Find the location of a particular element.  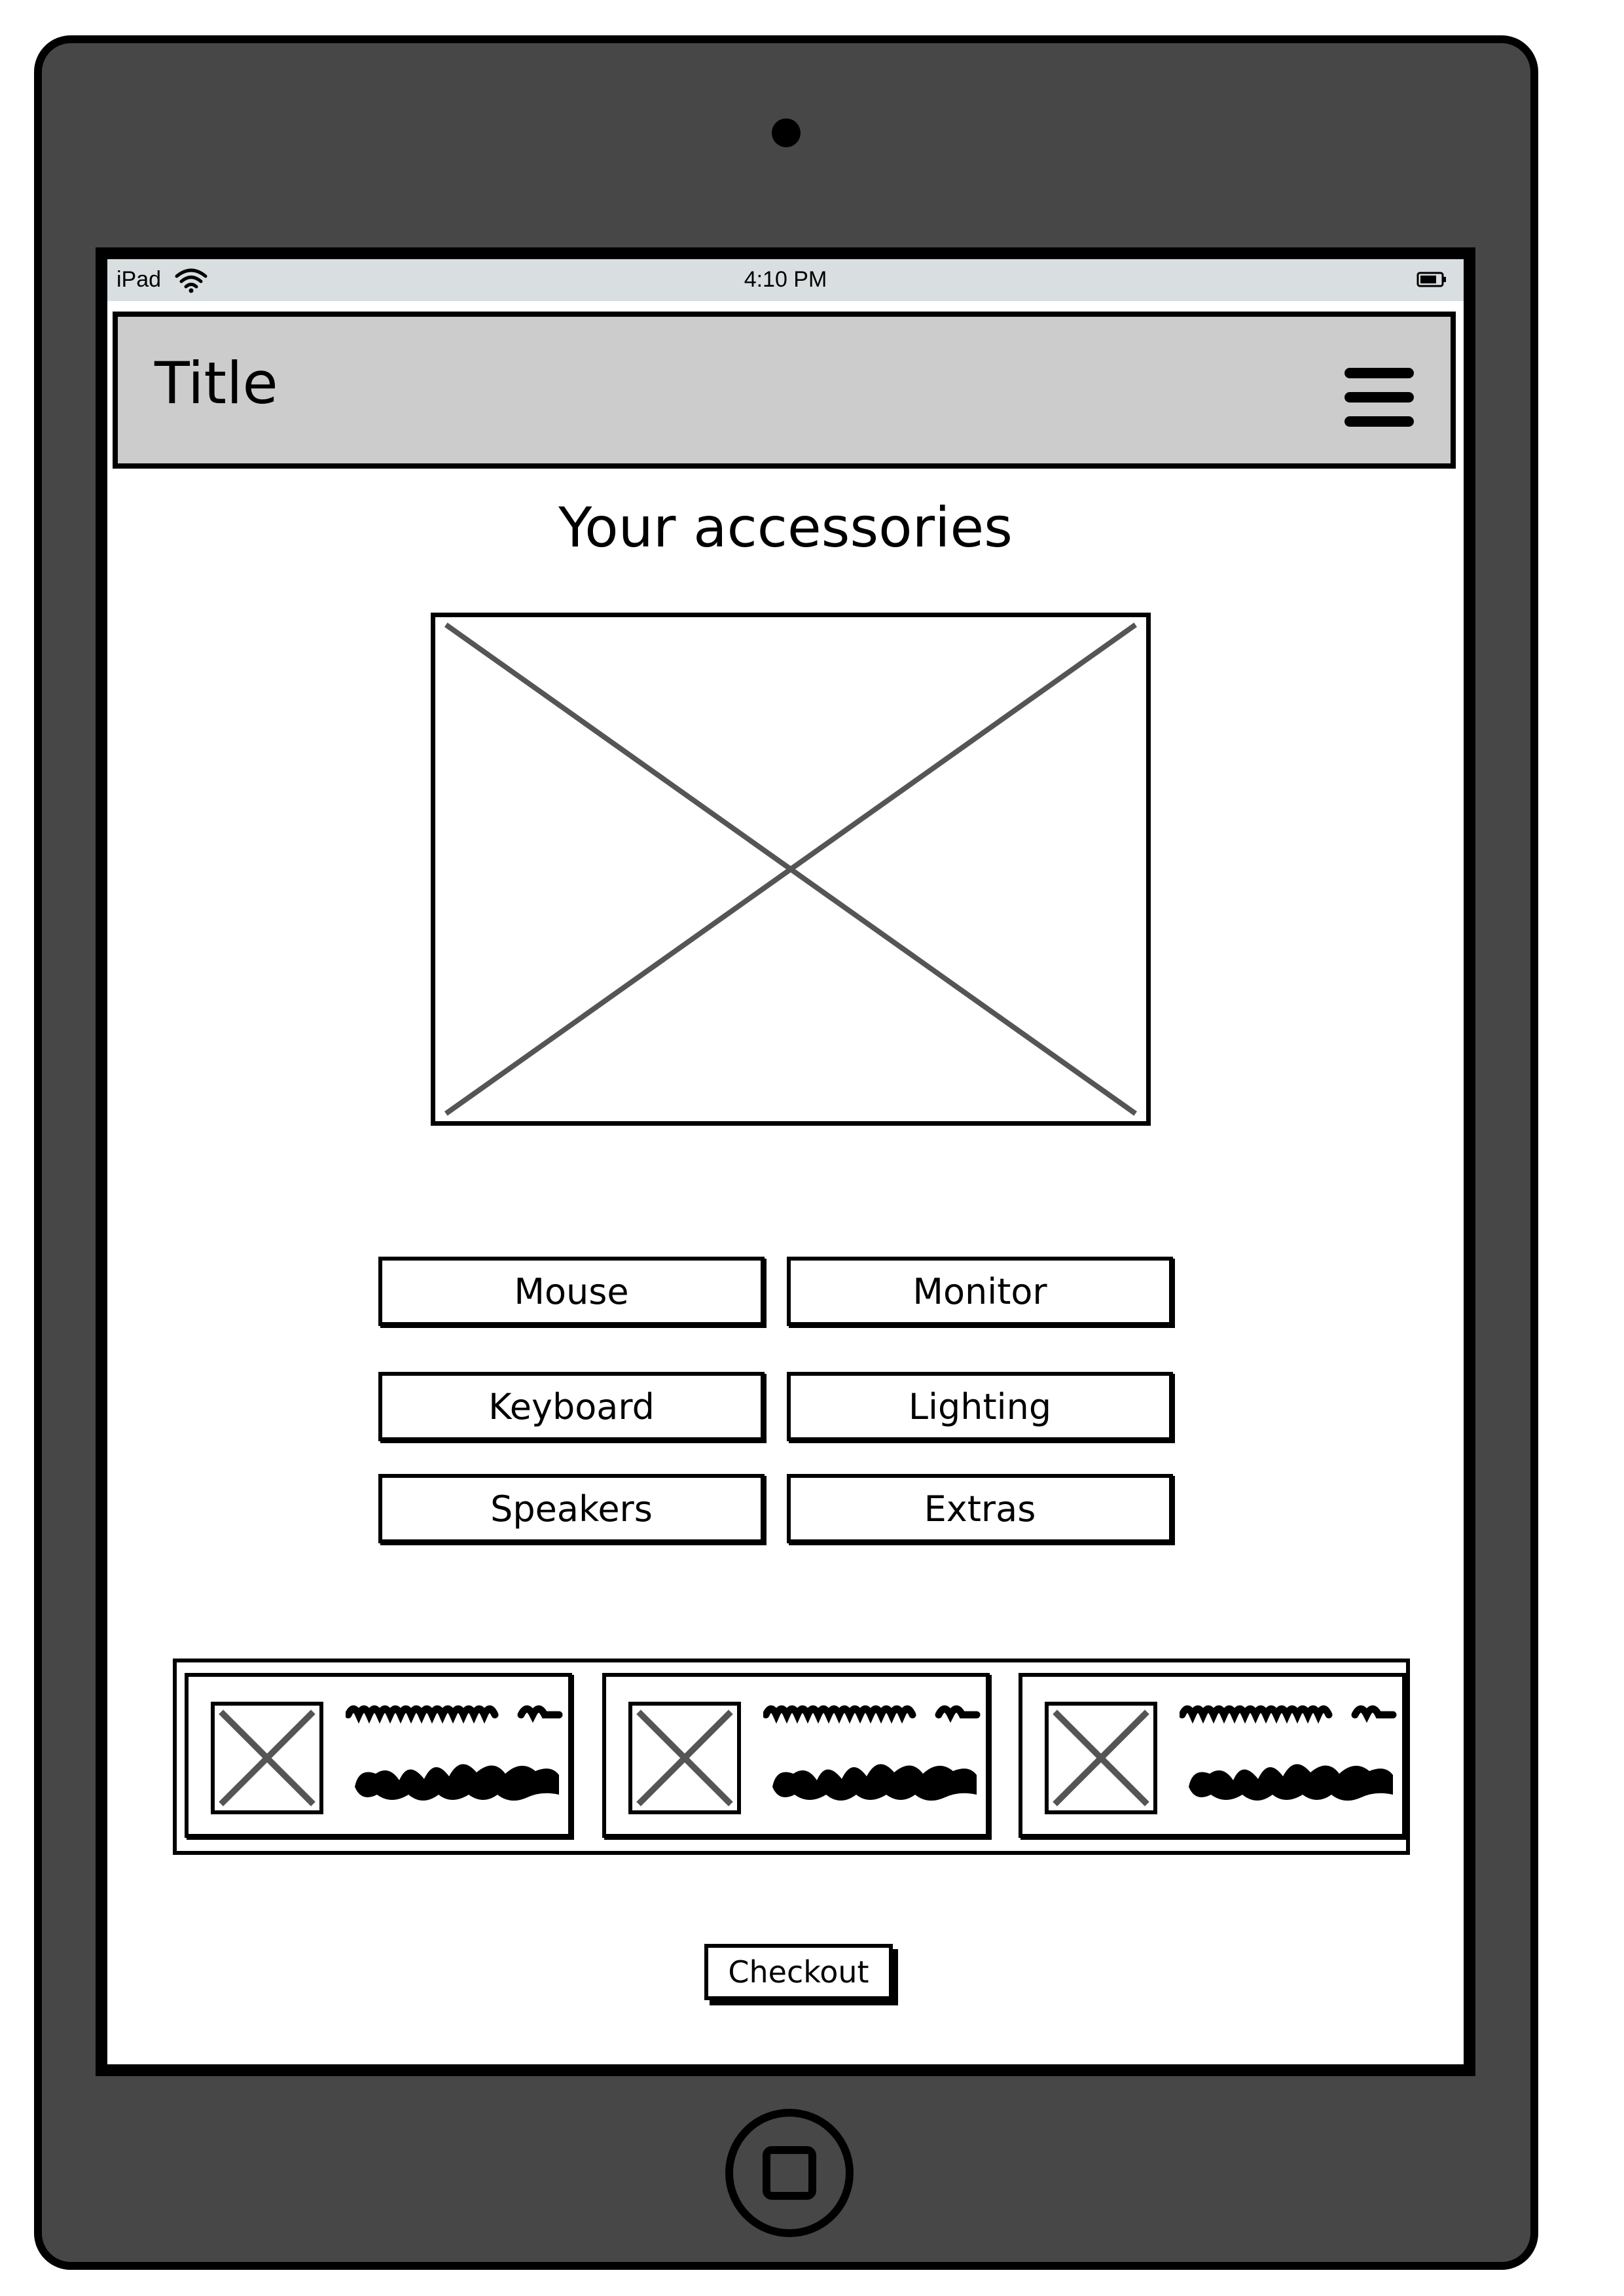

battery-icon is located at coordinates (1431, 279).